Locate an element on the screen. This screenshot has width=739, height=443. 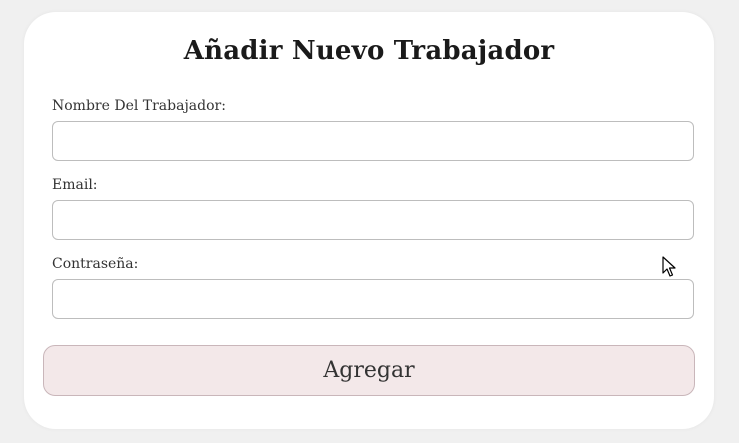
mouse-pointer-icon is located at coordinates (669, 266).